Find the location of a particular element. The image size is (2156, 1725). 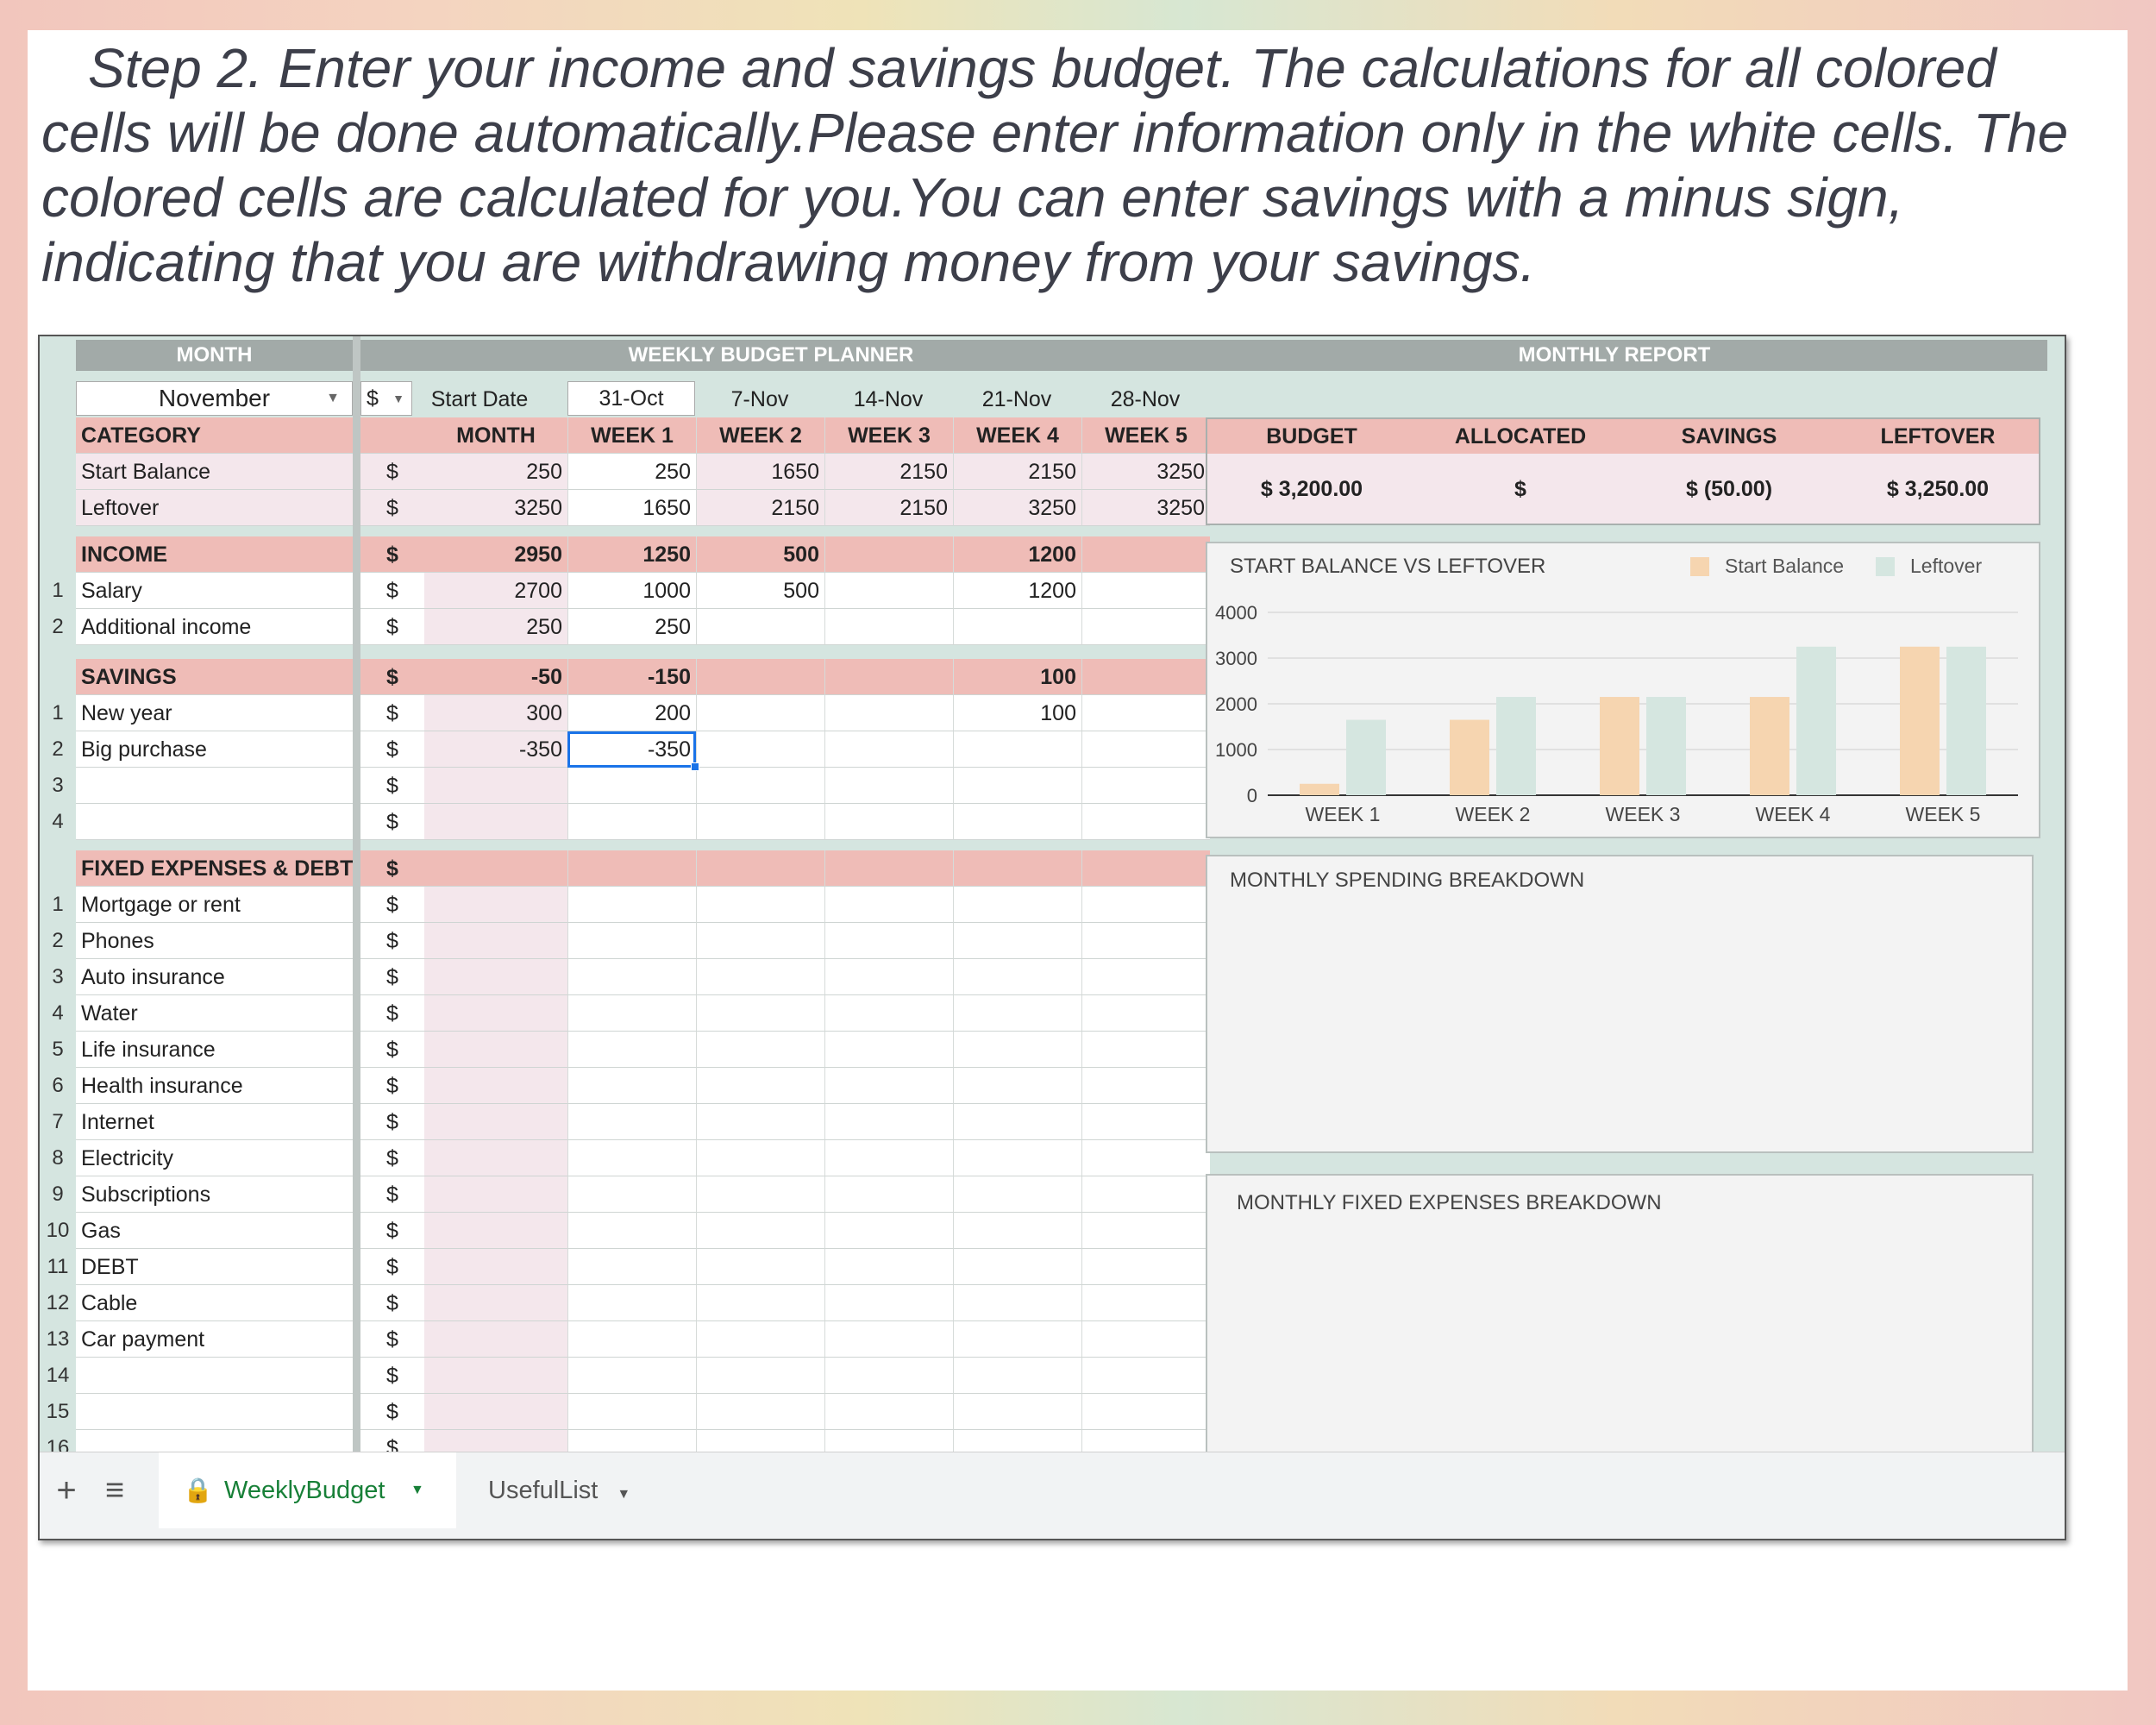

date-cell-1: 31-Oct is located at coordinates (631, 398).